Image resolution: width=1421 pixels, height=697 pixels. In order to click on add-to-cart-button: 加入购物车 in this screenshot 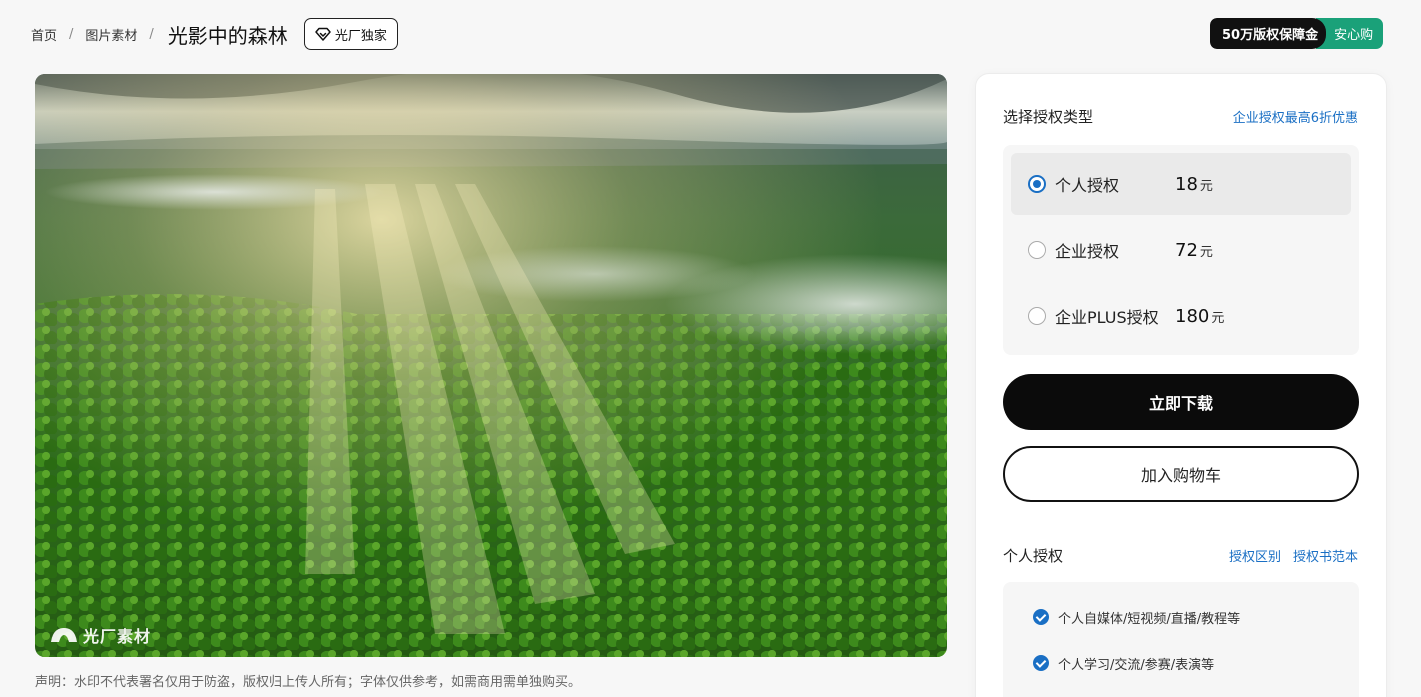, I will do `click(1181, 474)`.